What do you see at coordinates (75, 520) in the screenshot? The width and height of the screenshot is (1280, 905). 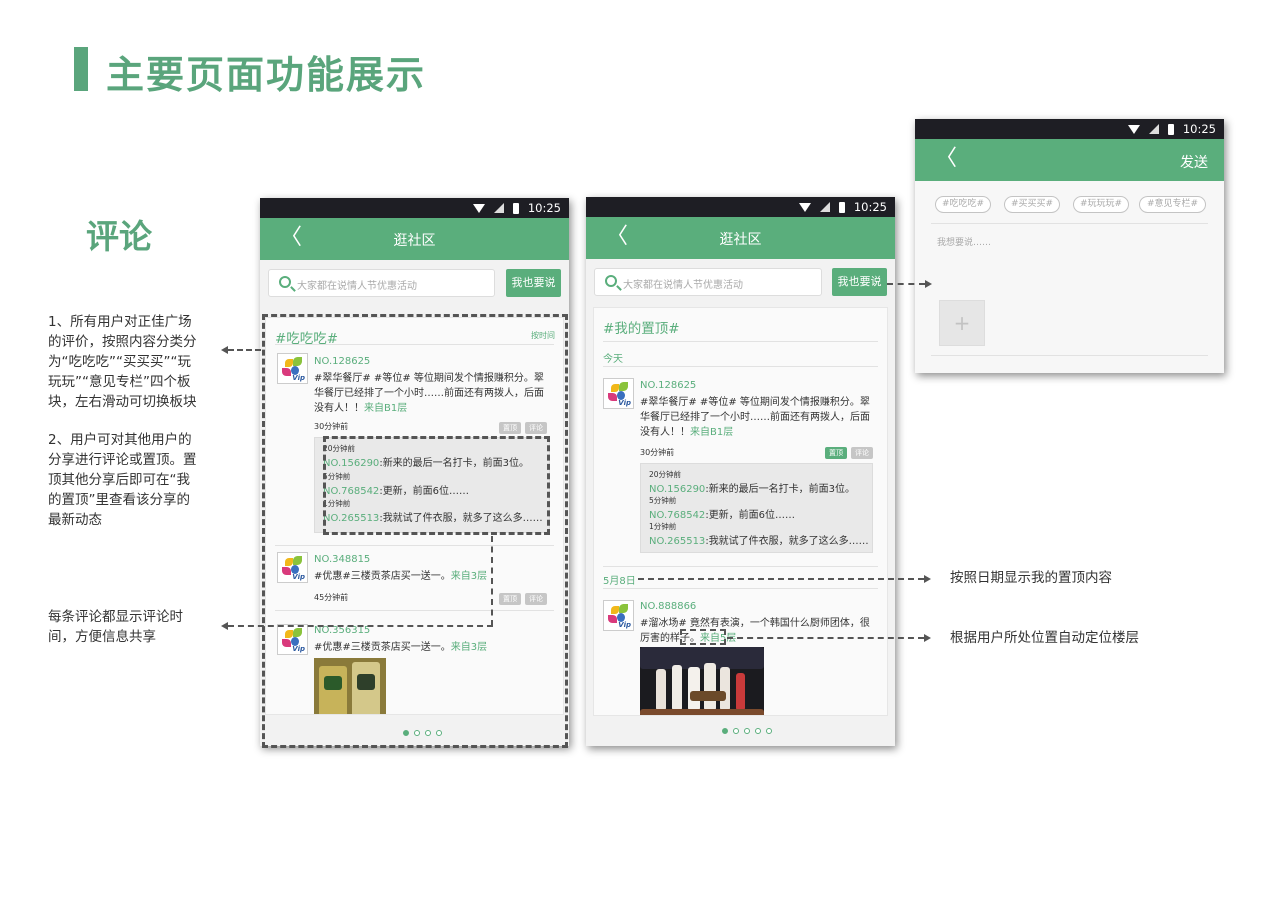 I see `note-line: 最新动态` at bounding box center [75, 520].